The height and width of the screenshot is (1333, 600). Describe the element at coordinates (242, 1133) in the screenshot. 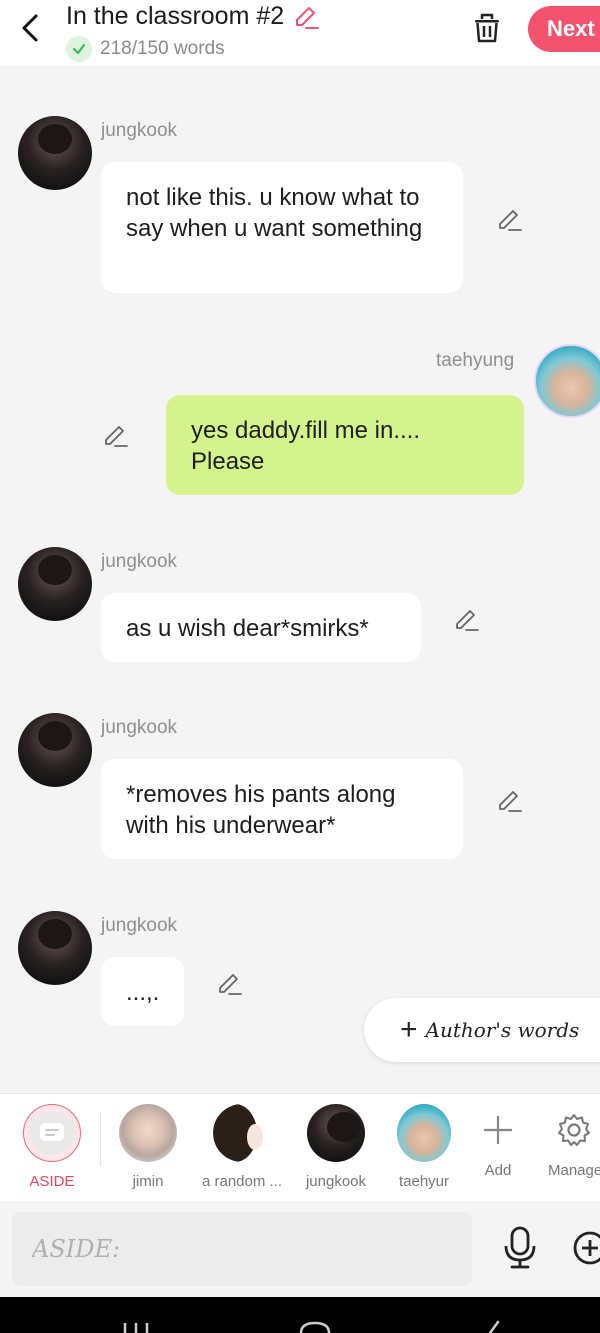

I see `avatar-a-random` at that location.